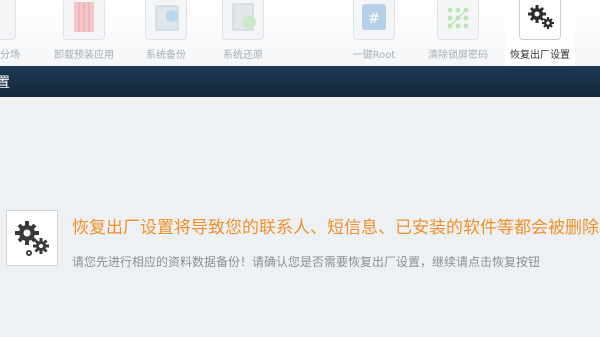 The height and width of the screenshot is (337, 600). Describe the element at coordinates (243, 55) in the screenshot. I see `tool-label: 系统还原` at that location.